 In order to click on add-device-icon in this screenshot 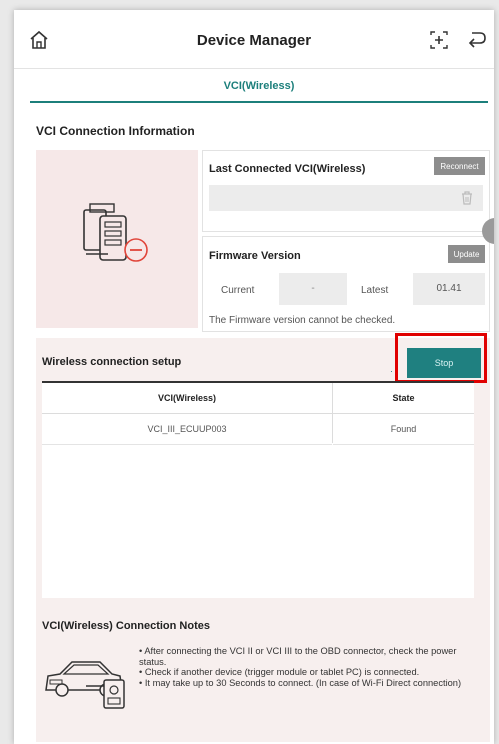, I will do `click(439, 40)`.